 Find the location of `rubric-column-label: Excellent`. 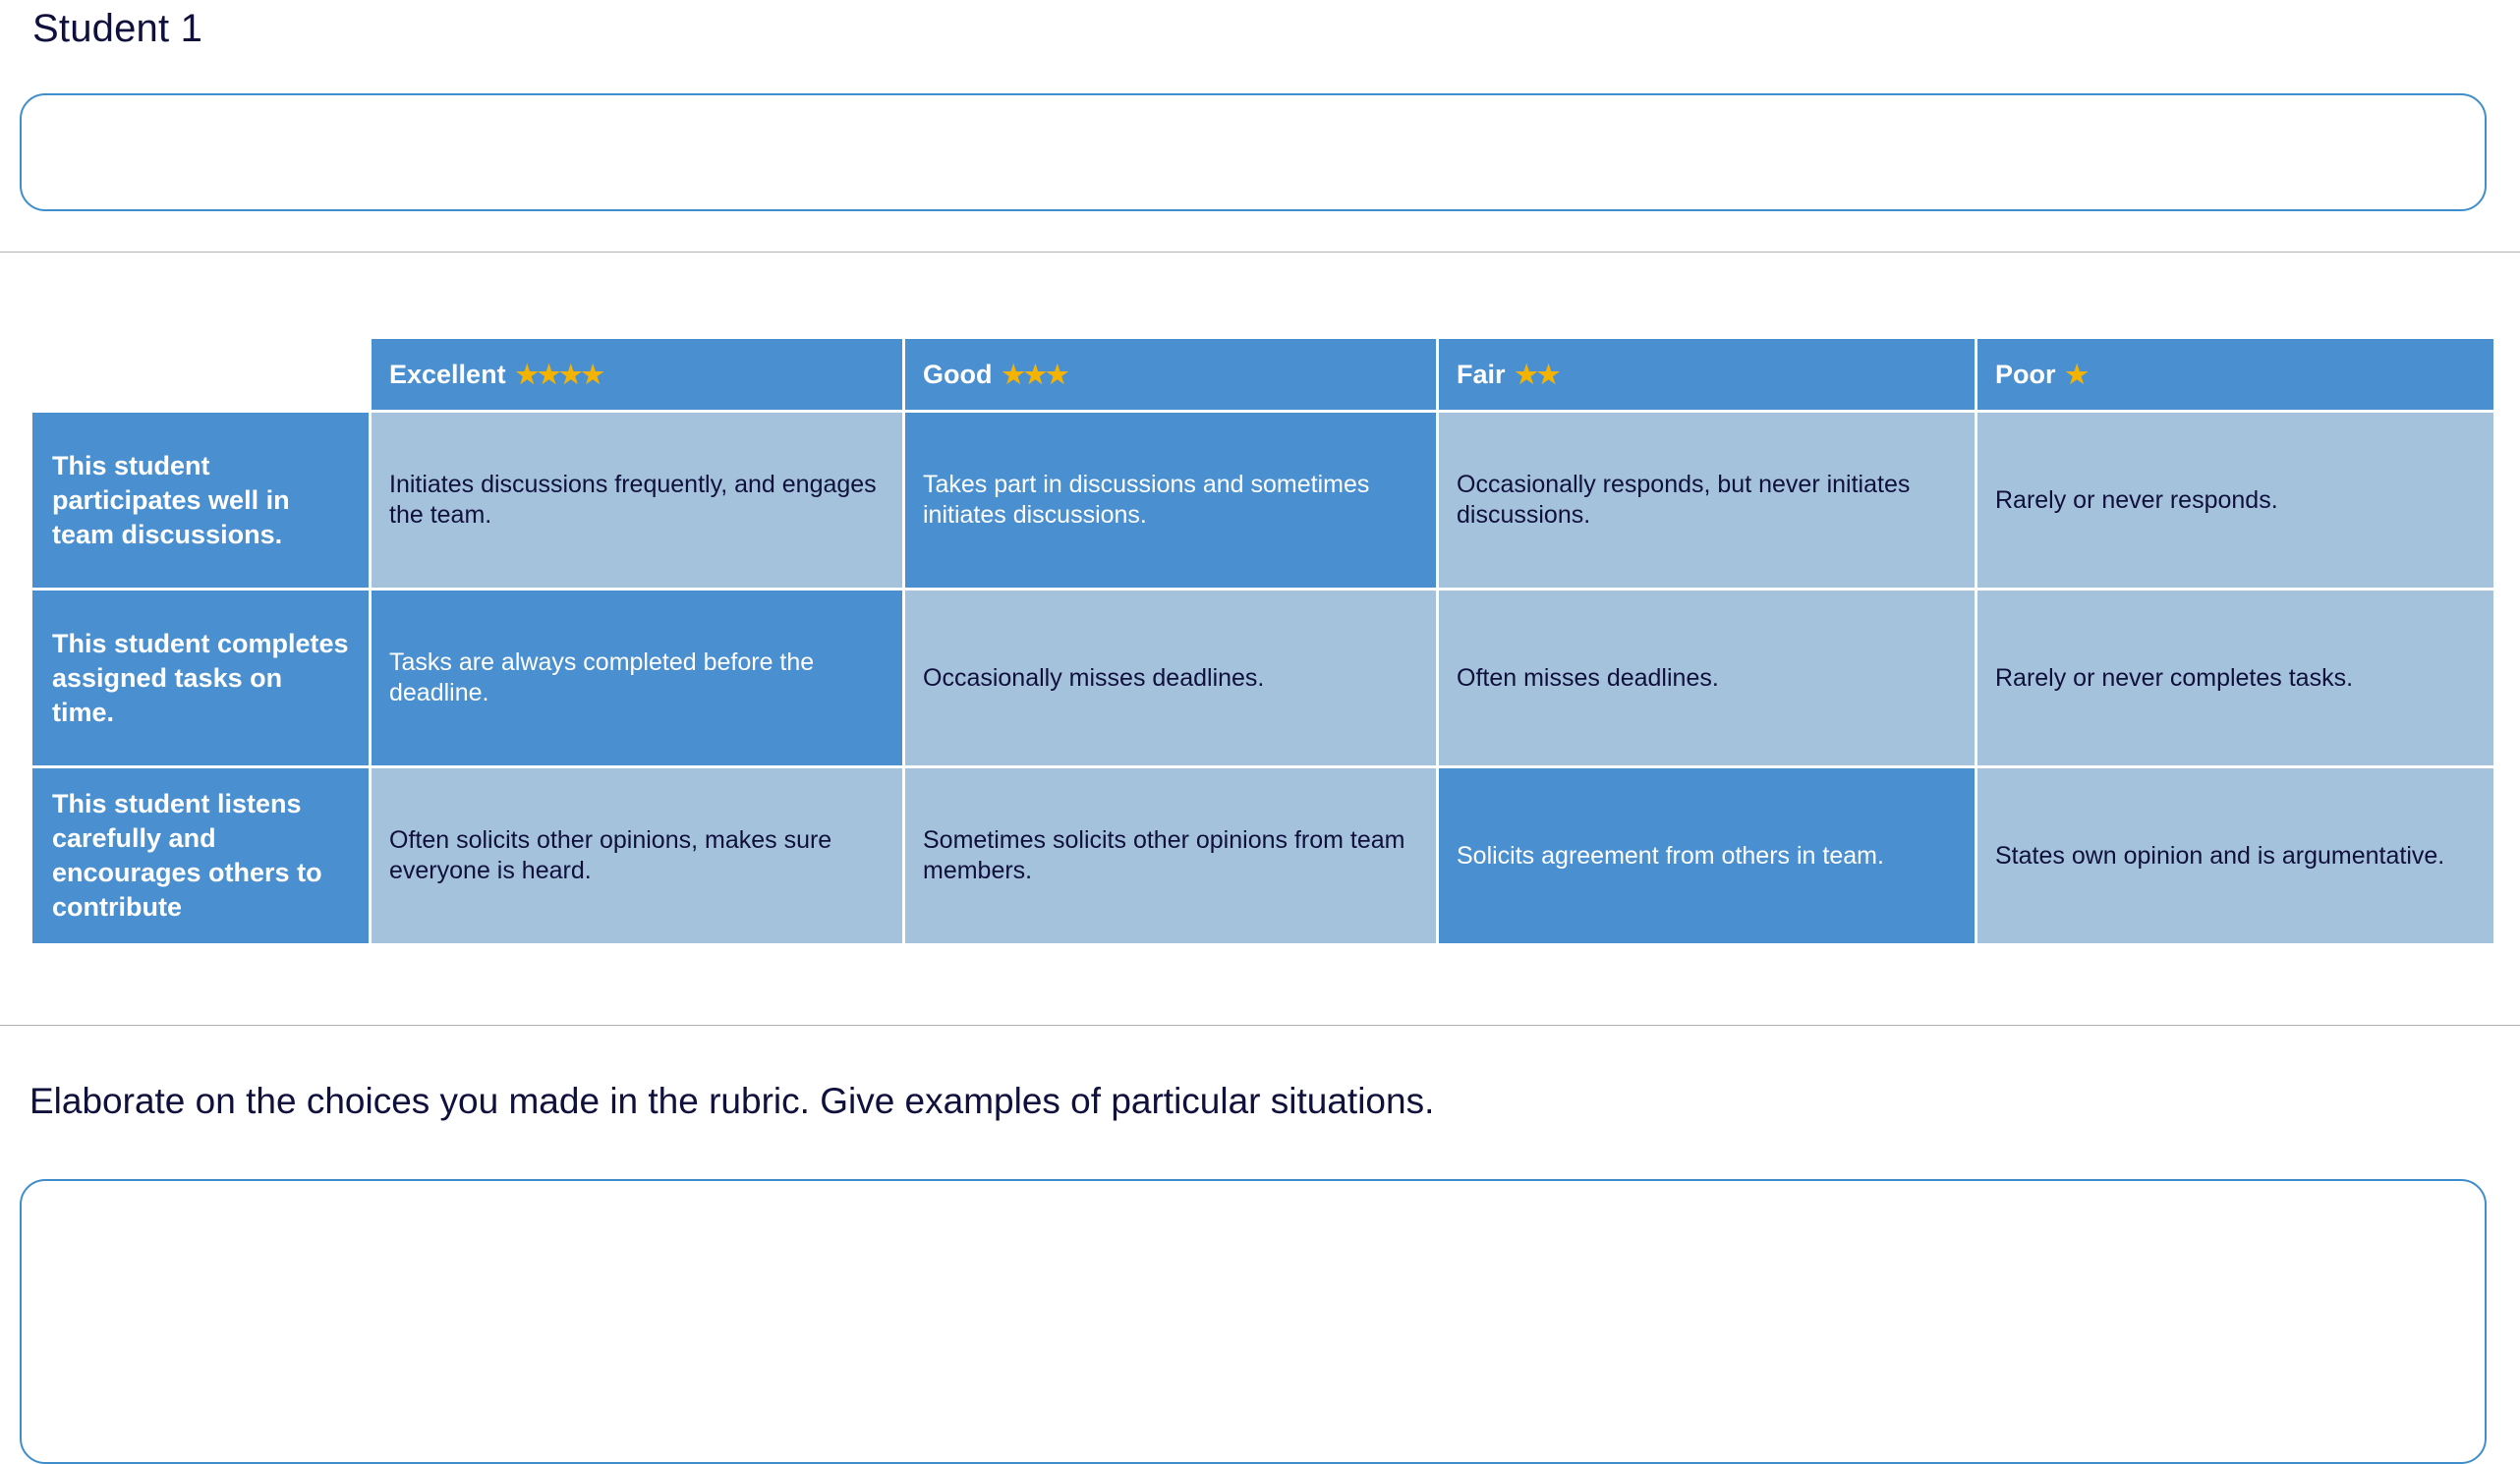

rubric-column-label: Excellent is located at coordinates (447, 374).